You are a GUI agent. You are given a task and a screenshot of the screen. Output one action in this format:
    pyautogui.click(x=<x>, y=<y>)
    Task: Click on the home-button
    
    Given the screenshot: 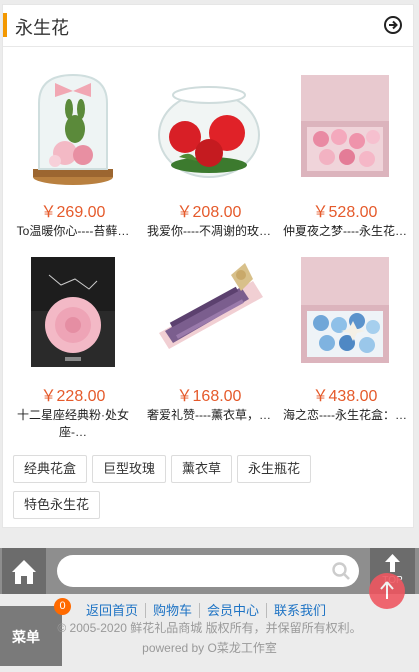 What is the action you would take?
    pyautogui.click(x=24, y=571)
    